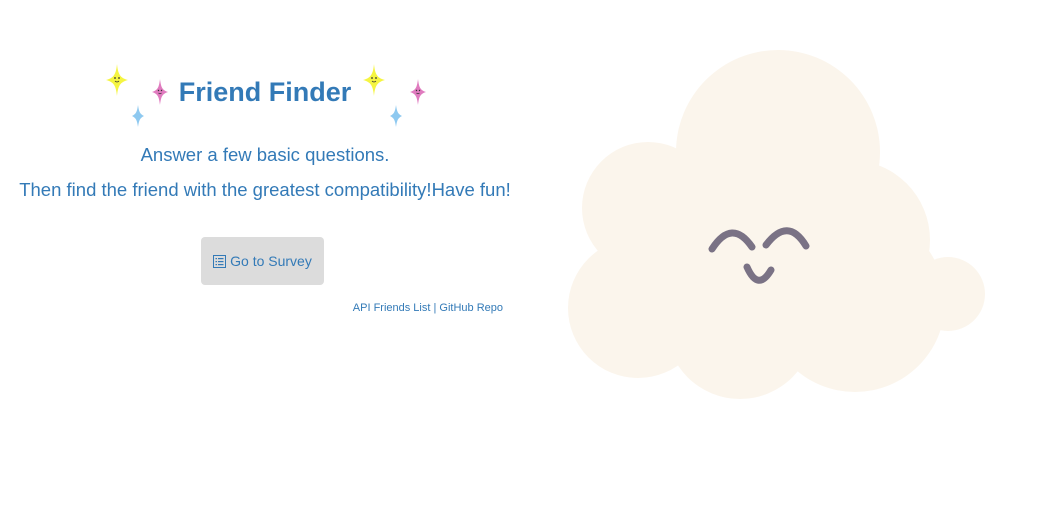  What do you see at coordinates (220, 261) in the screenshot?
I see `list-alt-icon` at bounding box center [220, 261].